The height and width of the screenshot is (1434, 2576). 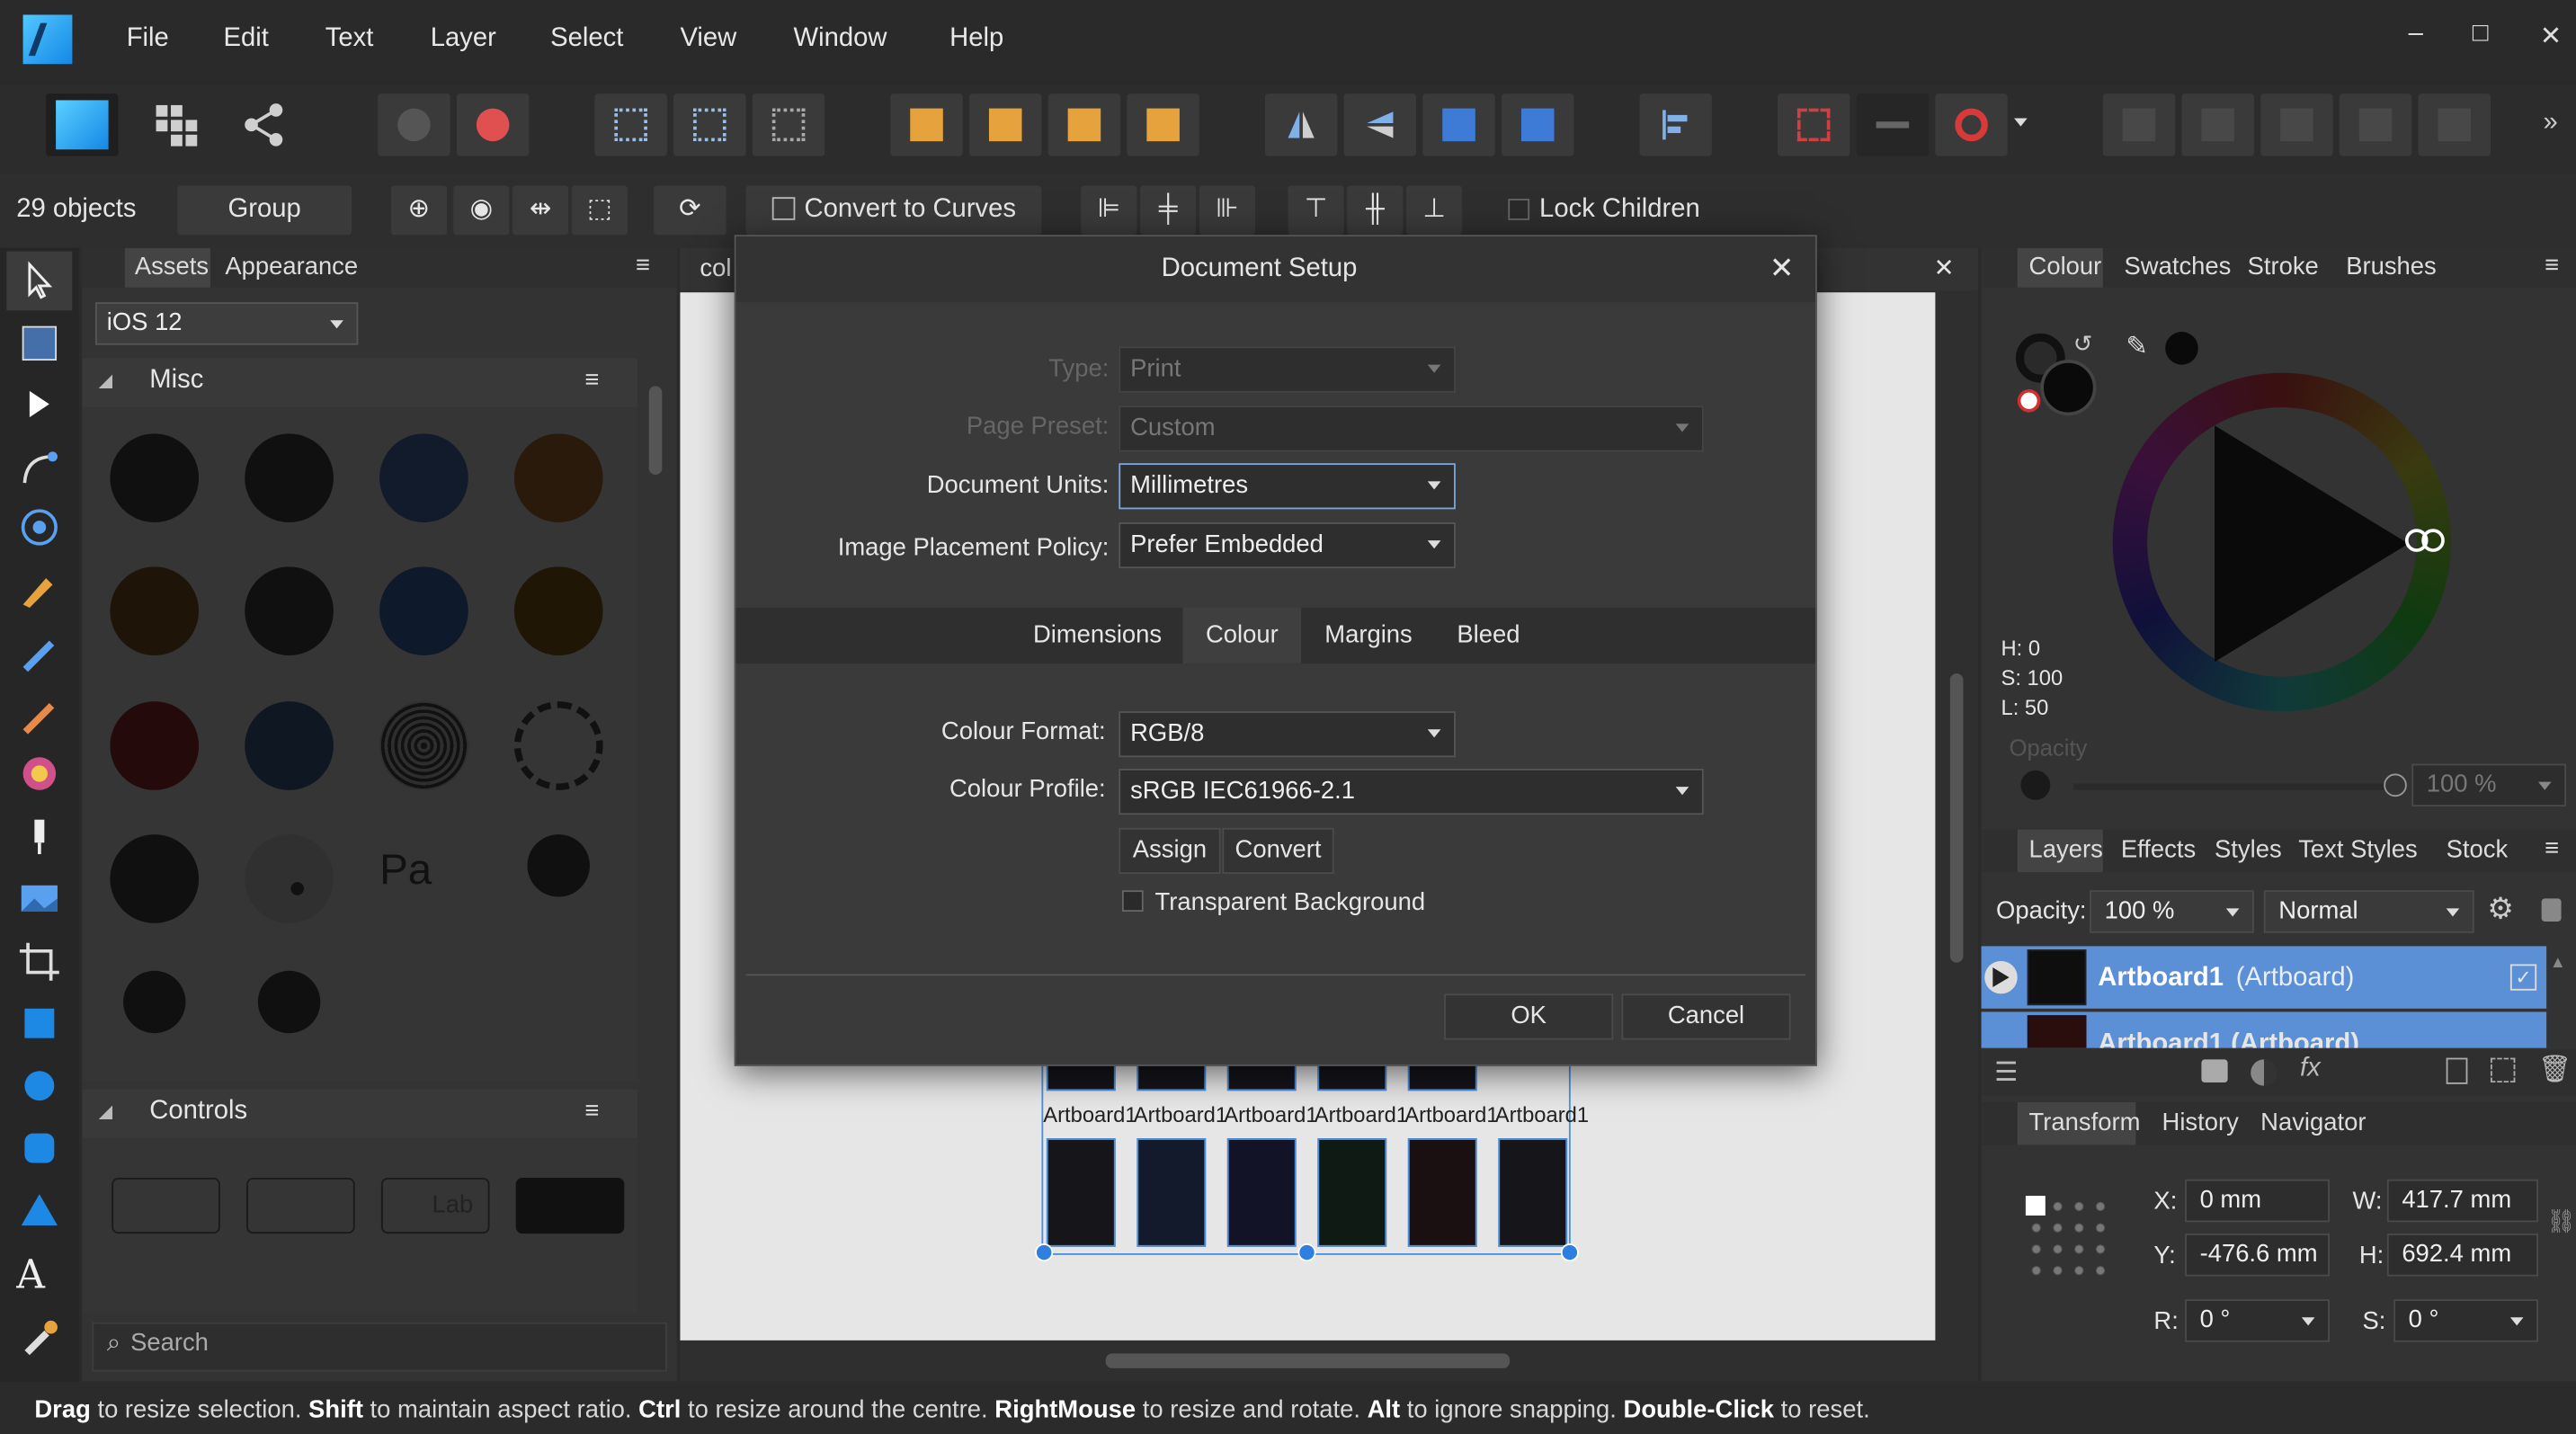 I want to click on resize-handle, so click(x=1045, y=1252).